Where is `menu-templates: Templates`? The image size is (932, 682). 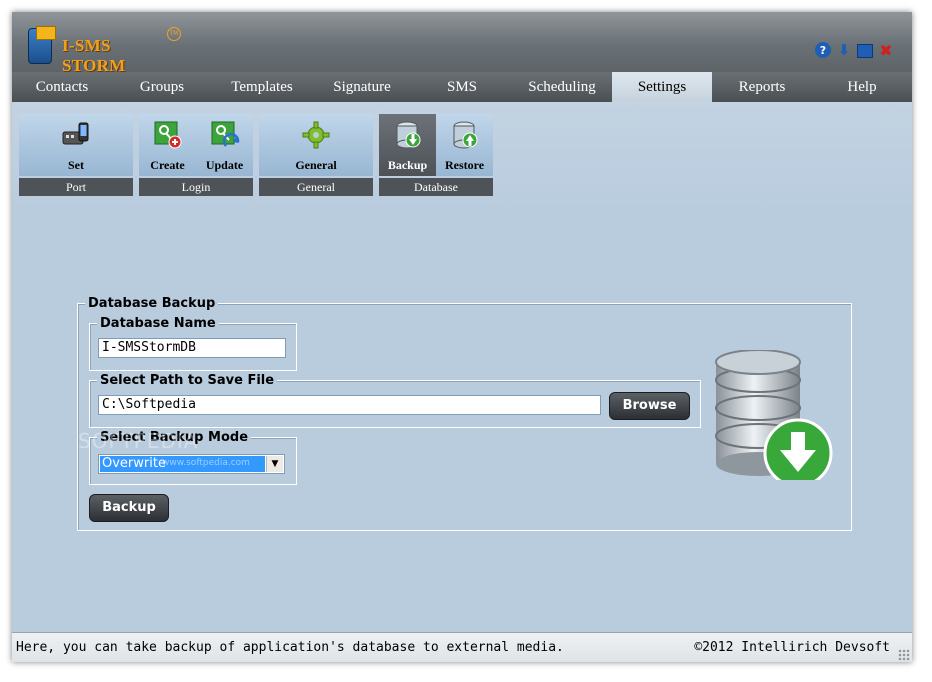 menu-templates: Templates is located at coordinates (262, 87).